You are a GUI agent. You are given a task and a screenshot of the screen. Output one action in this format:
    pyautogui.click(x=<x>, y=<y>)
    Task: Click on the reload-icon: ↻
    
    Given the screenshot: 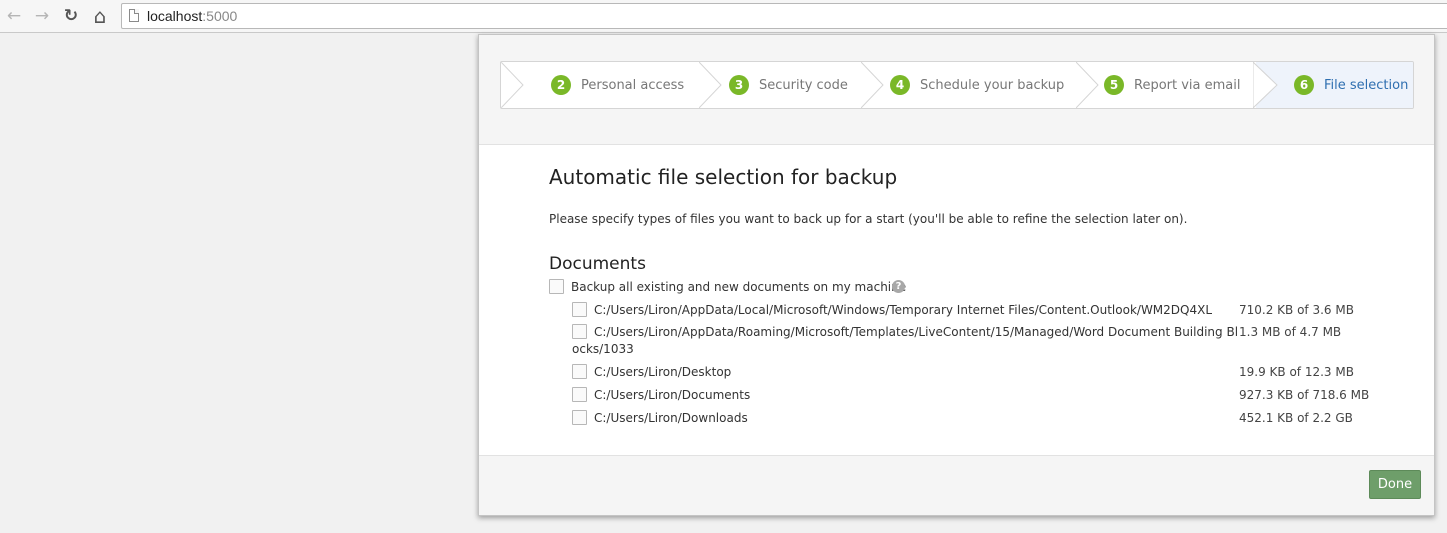 What is the action you would take?
    pyautogui.click(x=71, y=16)
    